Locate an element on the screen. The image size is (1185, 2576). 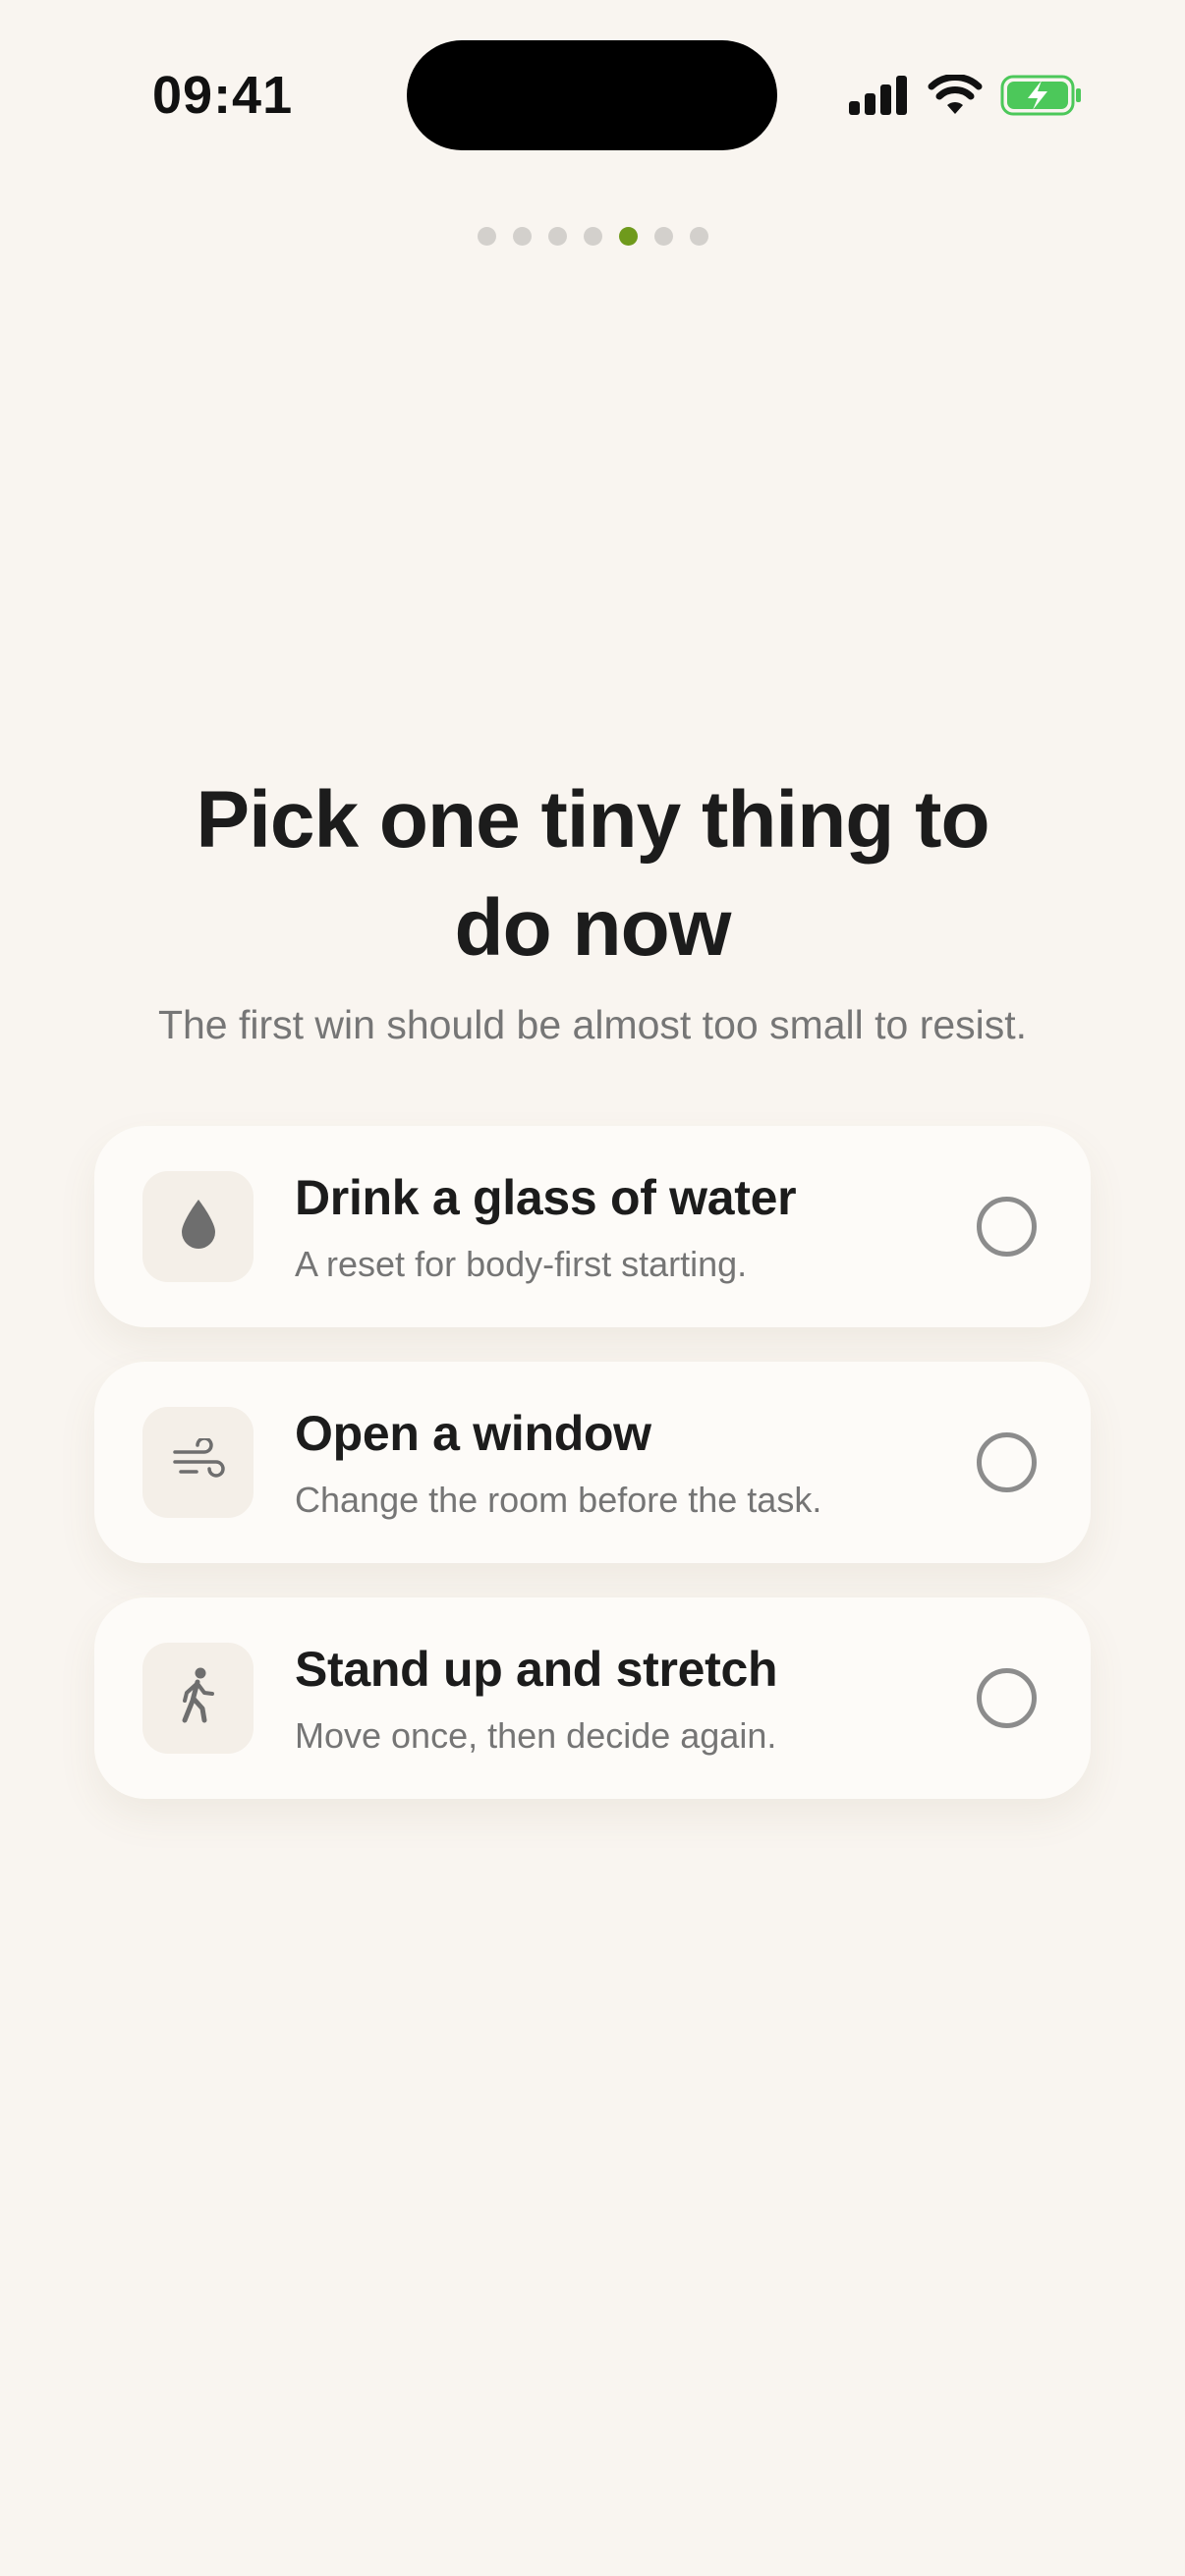
wind-icon is located at coordinates (199, 1461).